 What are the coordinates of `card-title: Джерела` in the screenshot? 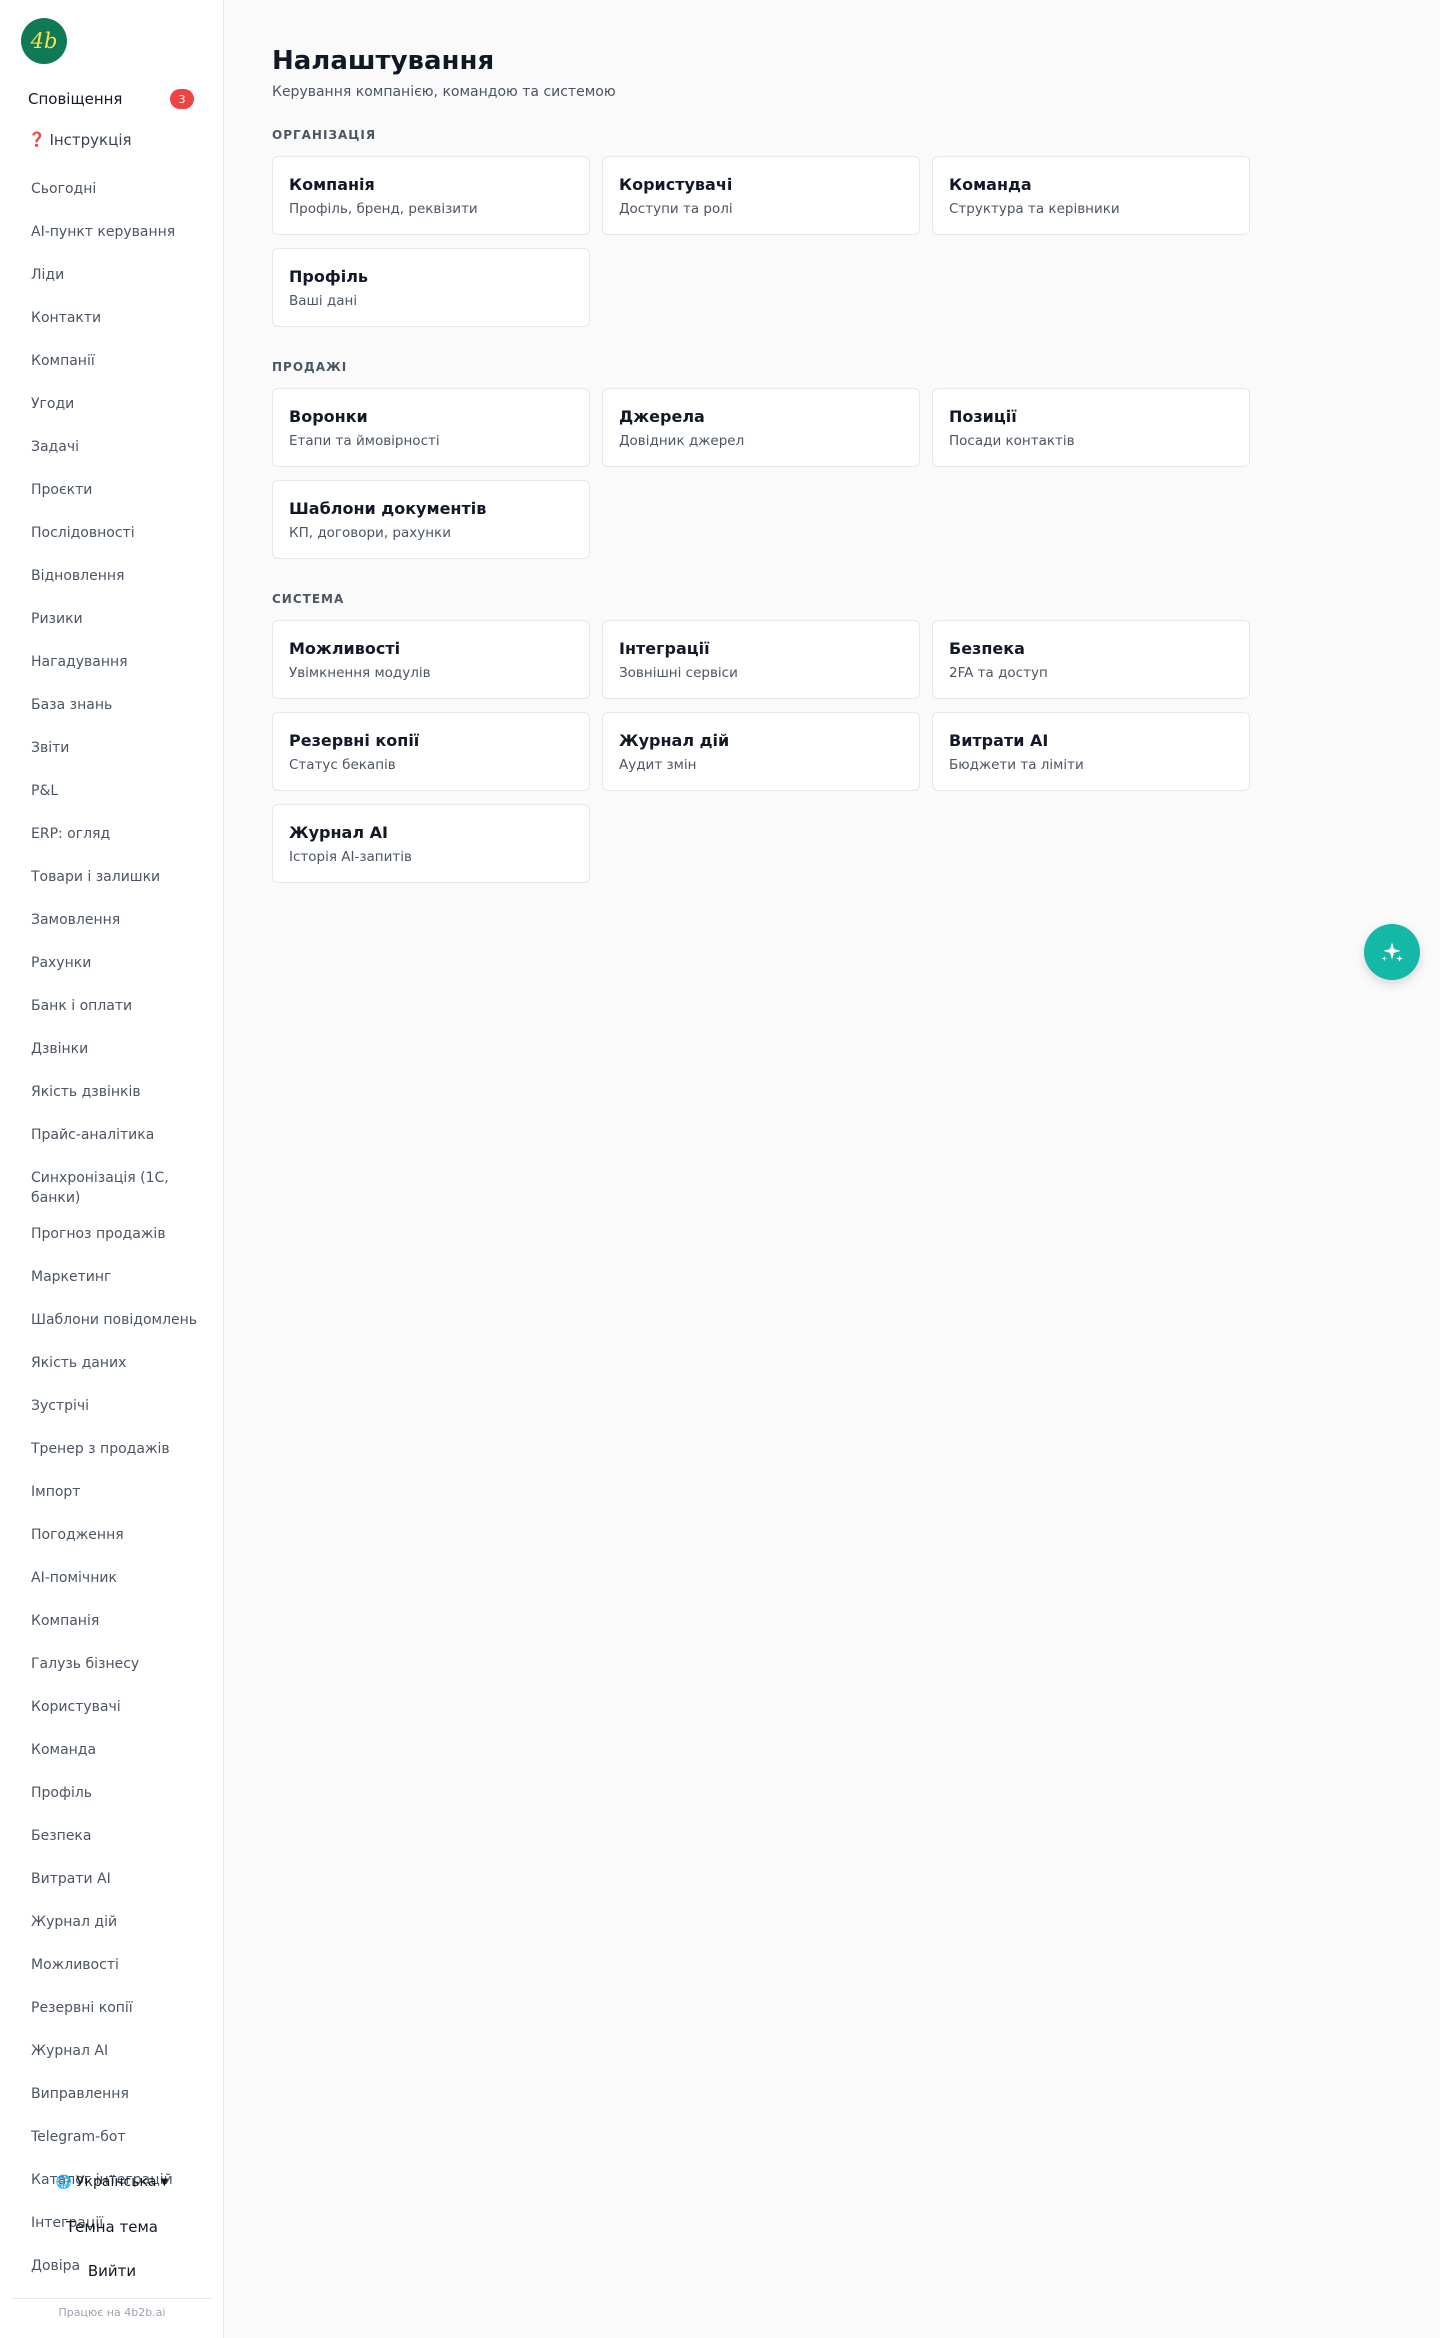 It's located at (662, 416).